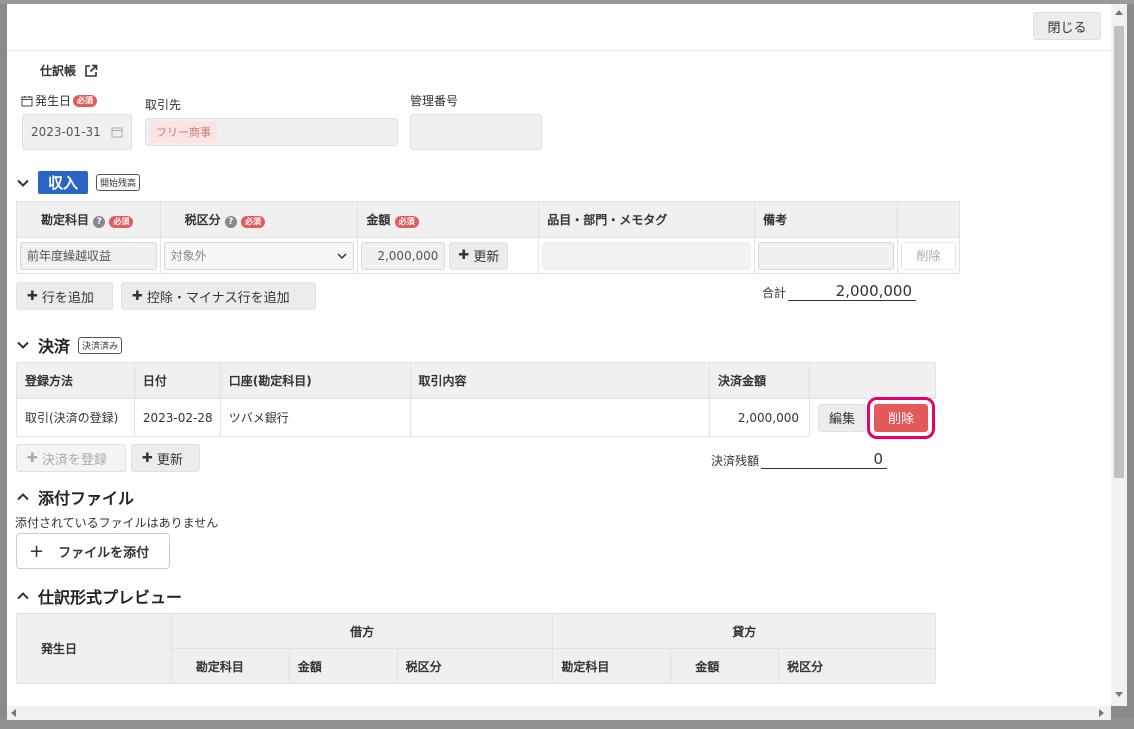 The image size is (1134, 729). I want to click on income-title: 収入, so click(63, 182).